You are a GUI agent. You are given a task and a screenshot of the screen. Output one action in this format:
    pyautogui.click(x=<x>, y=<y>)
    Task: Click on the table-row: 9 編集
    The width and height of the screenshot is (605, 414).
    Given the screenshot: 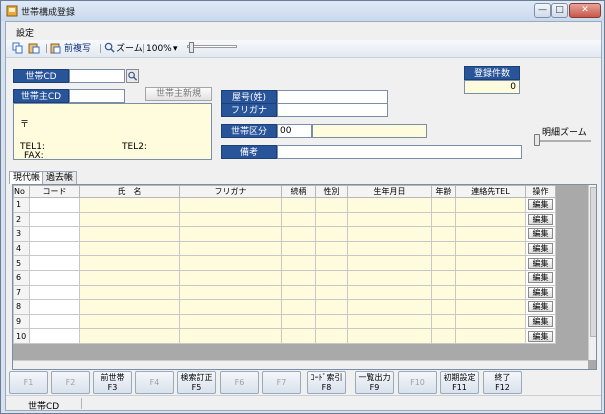 What is the action you would take?
    pyautogui.click(x=301, y=321)
    